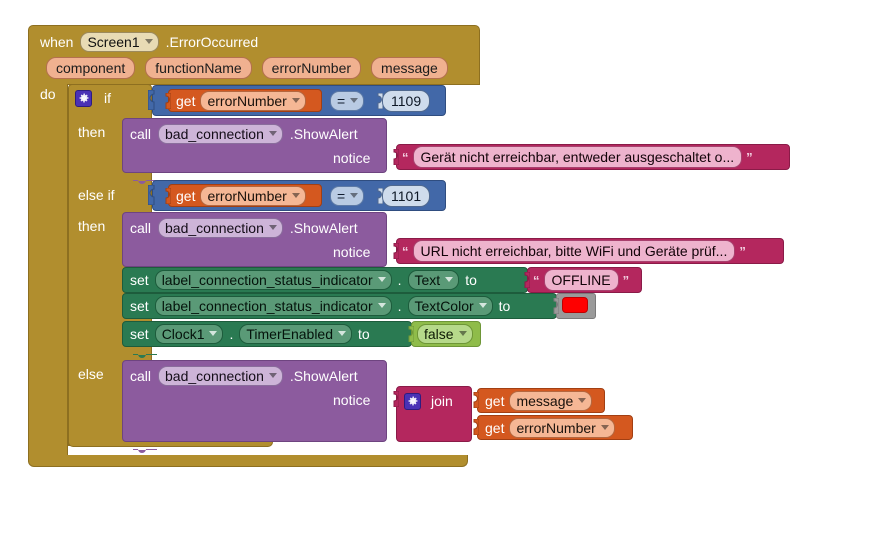 The height and width of the screenshot is (540, 870). What do you see at coordinates (220, 376) in the screenshot?
I see `call-component-dropdown-3: bad_connection` at bounding box center [220, 376].